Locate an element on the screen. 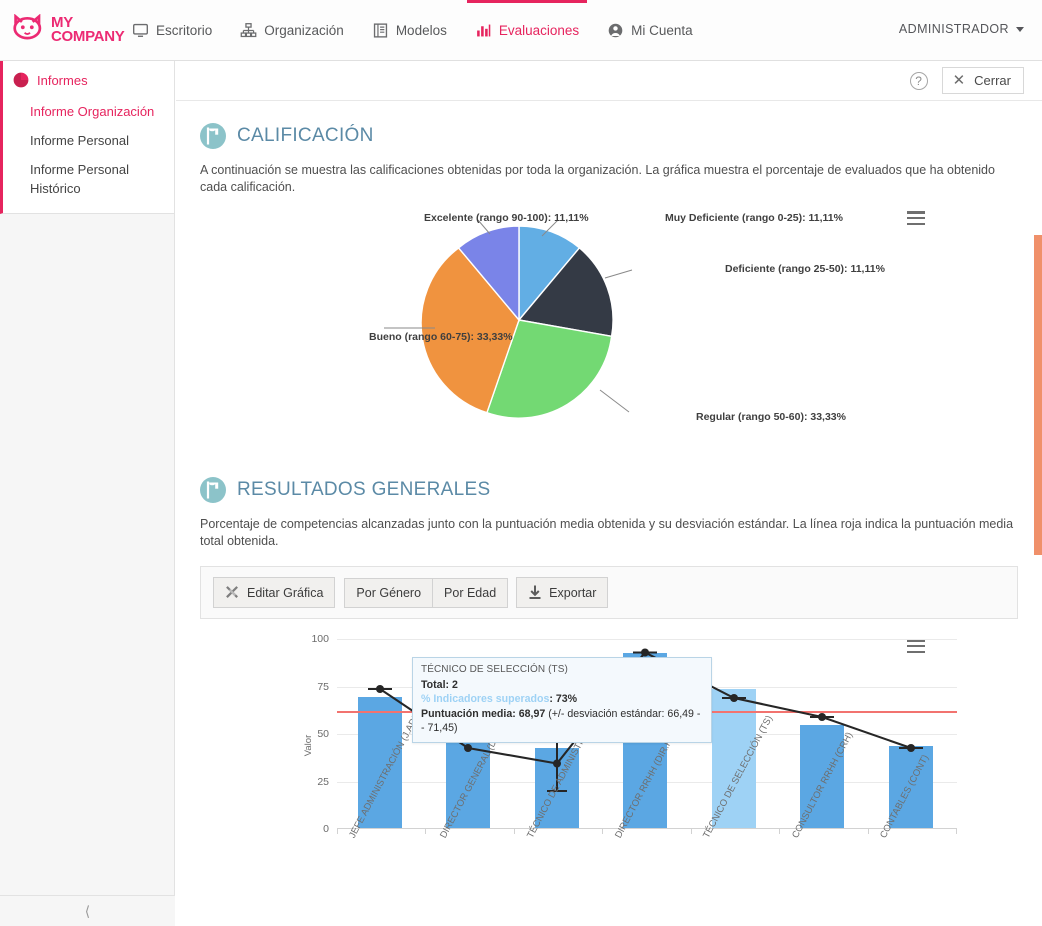 The image size is (1042, 926). pie-label-regular: Regular (rango 50-60): 33,33% is located at coordinates (771, 417).